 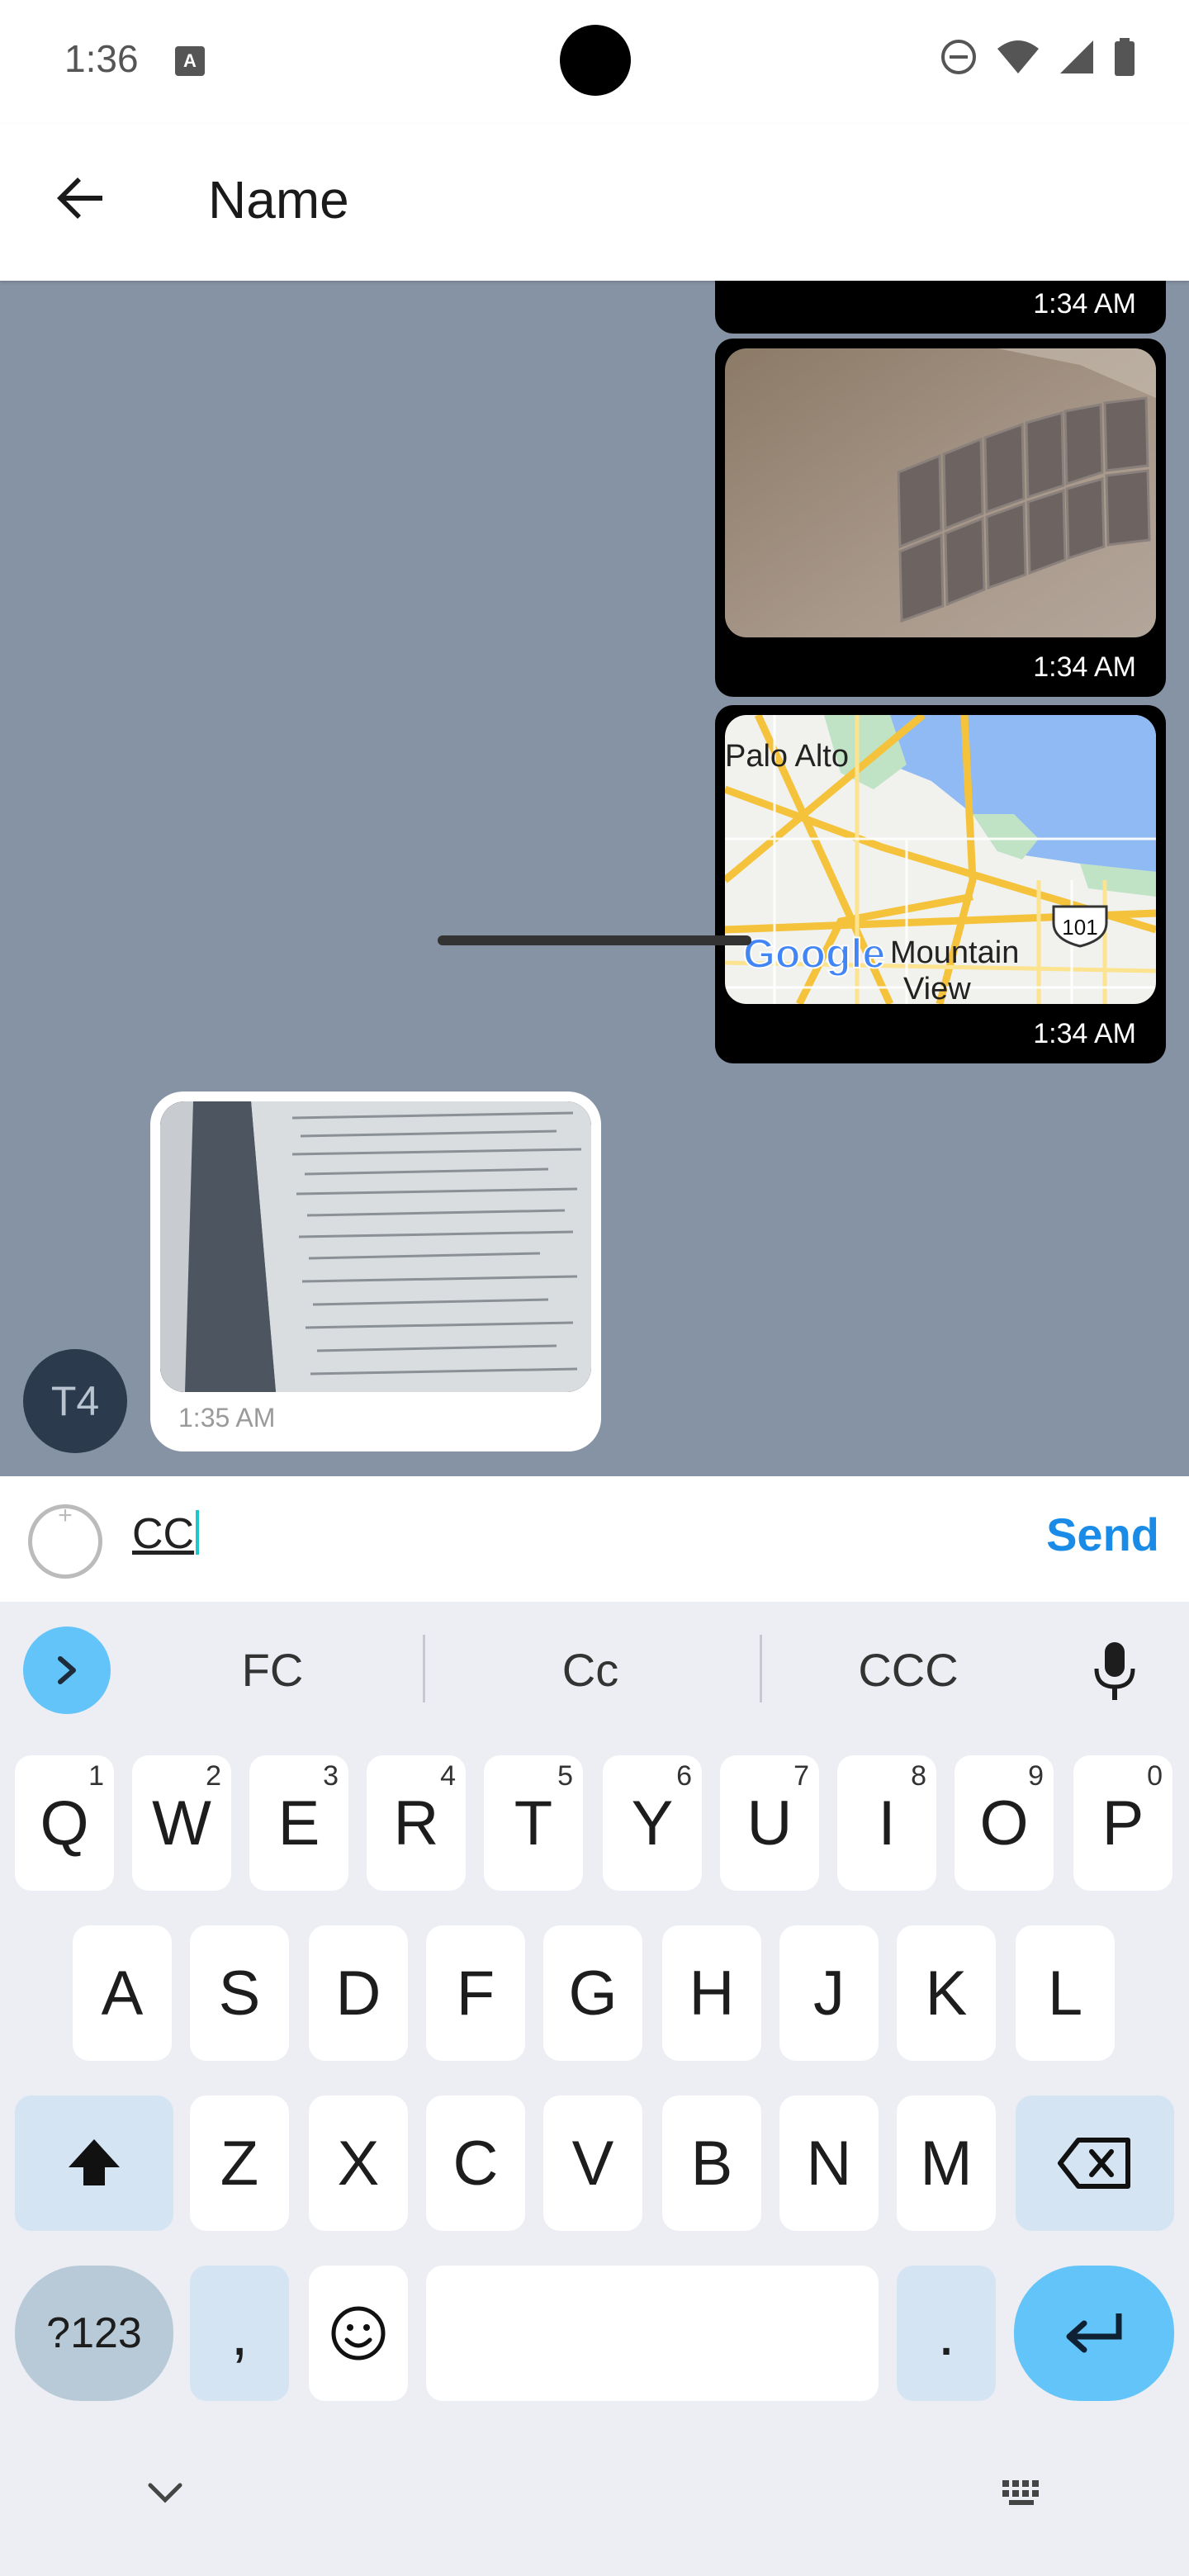 I want to click on comma-key: ,, so click(x=239, y=2333).